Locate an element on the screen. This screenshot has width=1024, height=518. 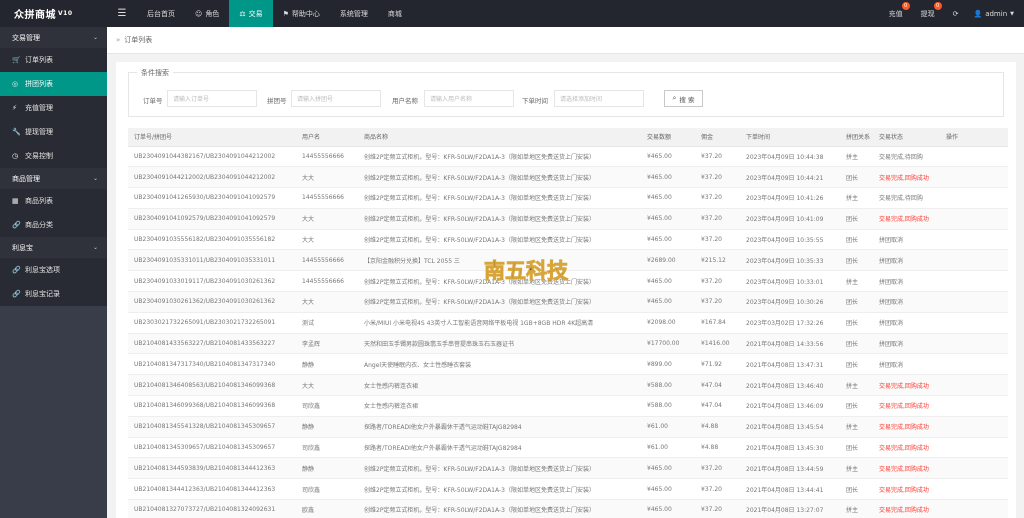
withdraw-link: 提现 0 is located at coordinates (928, 13).